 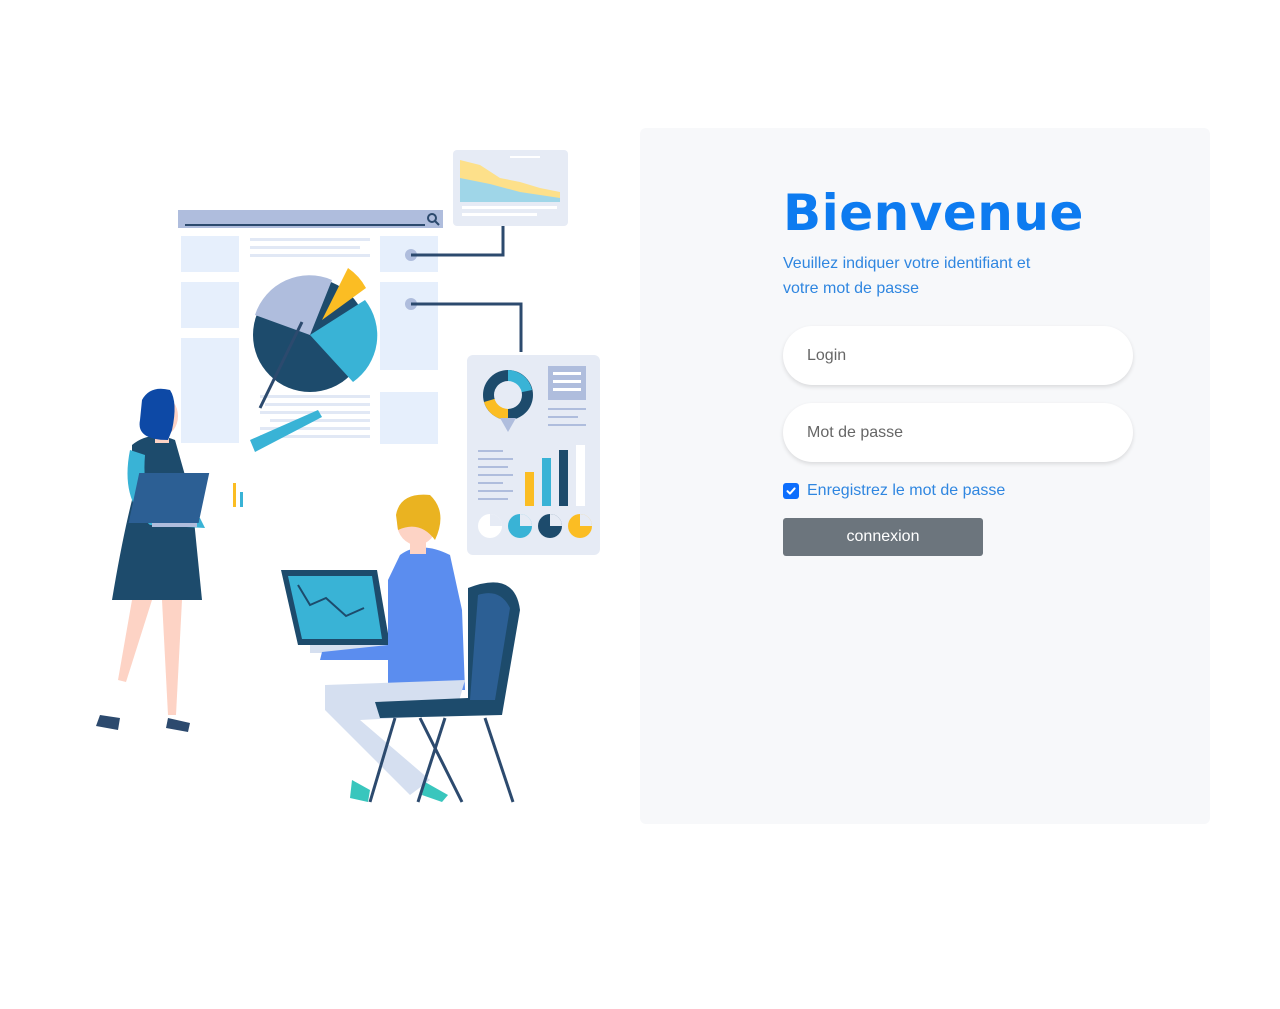 I want to click on login-input, so click(x=958, y=355).